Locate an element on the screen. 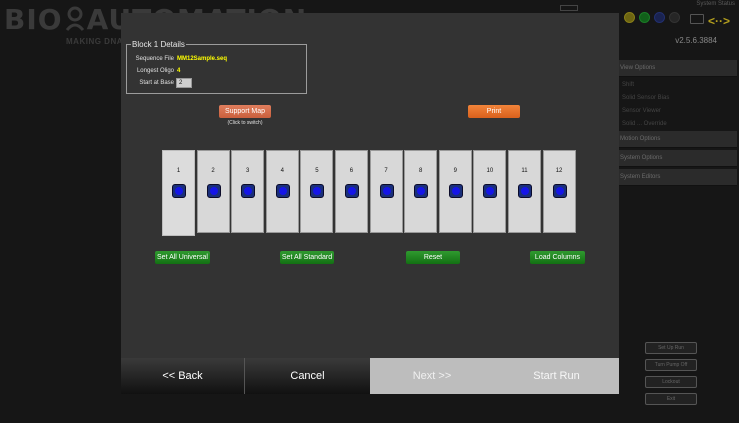  logo-gear-icon is located at coordinates (75, 19).